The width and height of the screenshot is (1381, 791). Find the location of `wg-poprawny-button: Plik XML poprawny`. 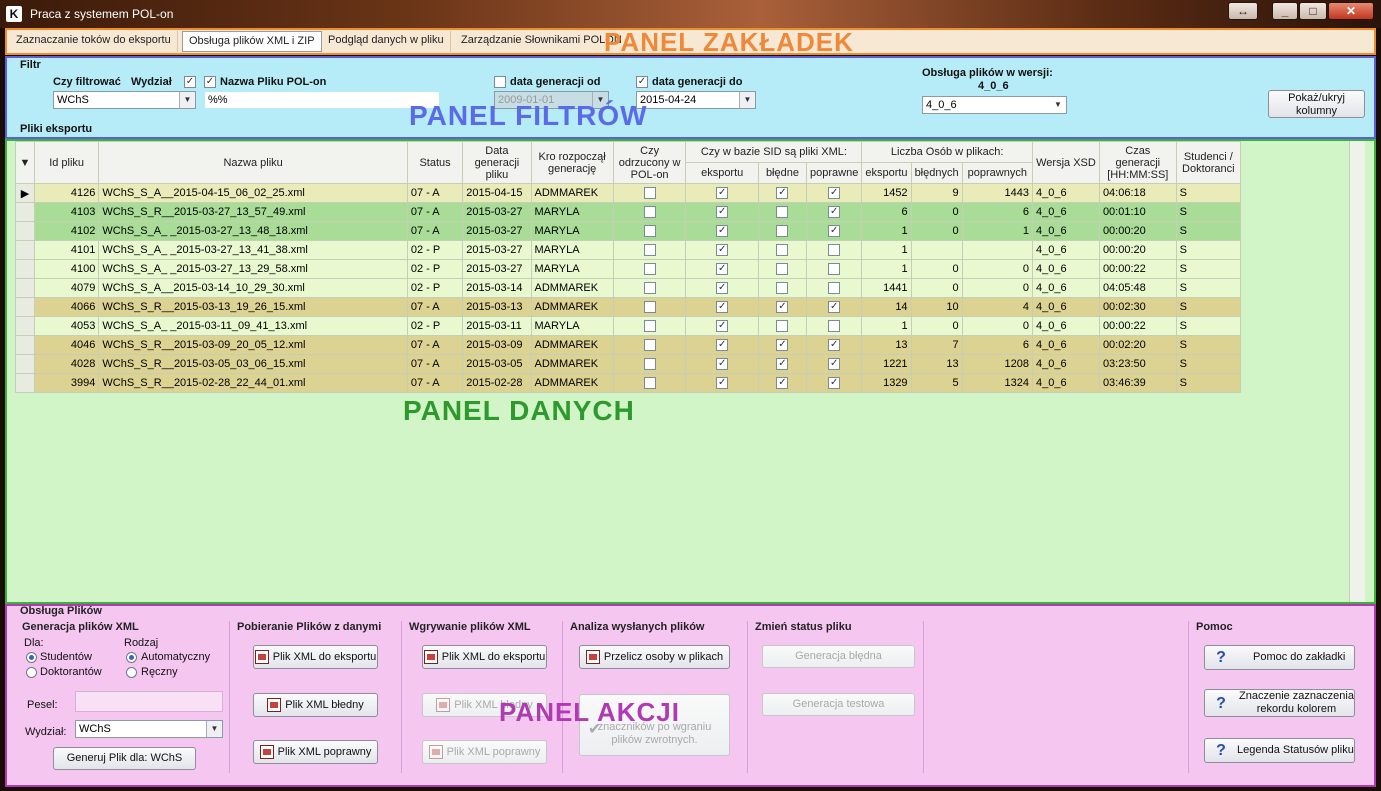

wg-poprawny-button: Plik XML poprawny is located at coordinates (484, 752).